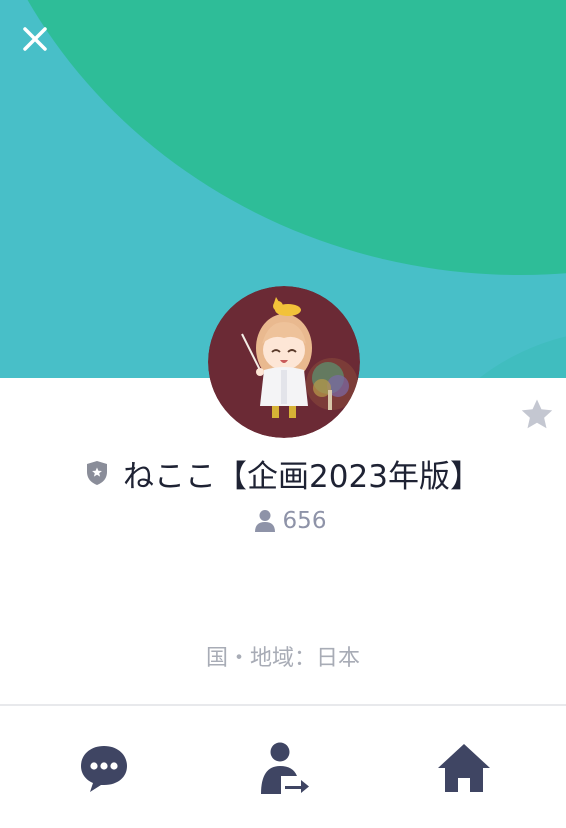 This screenshot has width=566, height=828. Describe the element at coordinates (264, 521) in the screenshot. I see `person-icon` at that location.